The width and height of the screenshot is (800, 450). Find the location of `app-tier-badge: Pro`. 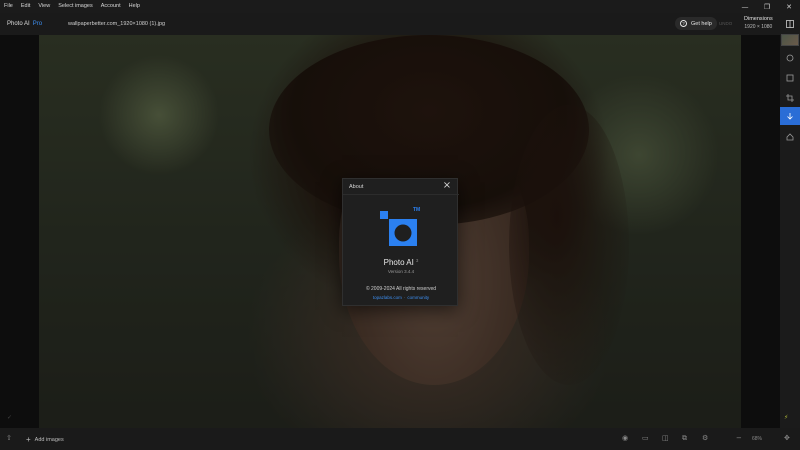

app-tier-badge: Pro is located at coordinates (37, 24).